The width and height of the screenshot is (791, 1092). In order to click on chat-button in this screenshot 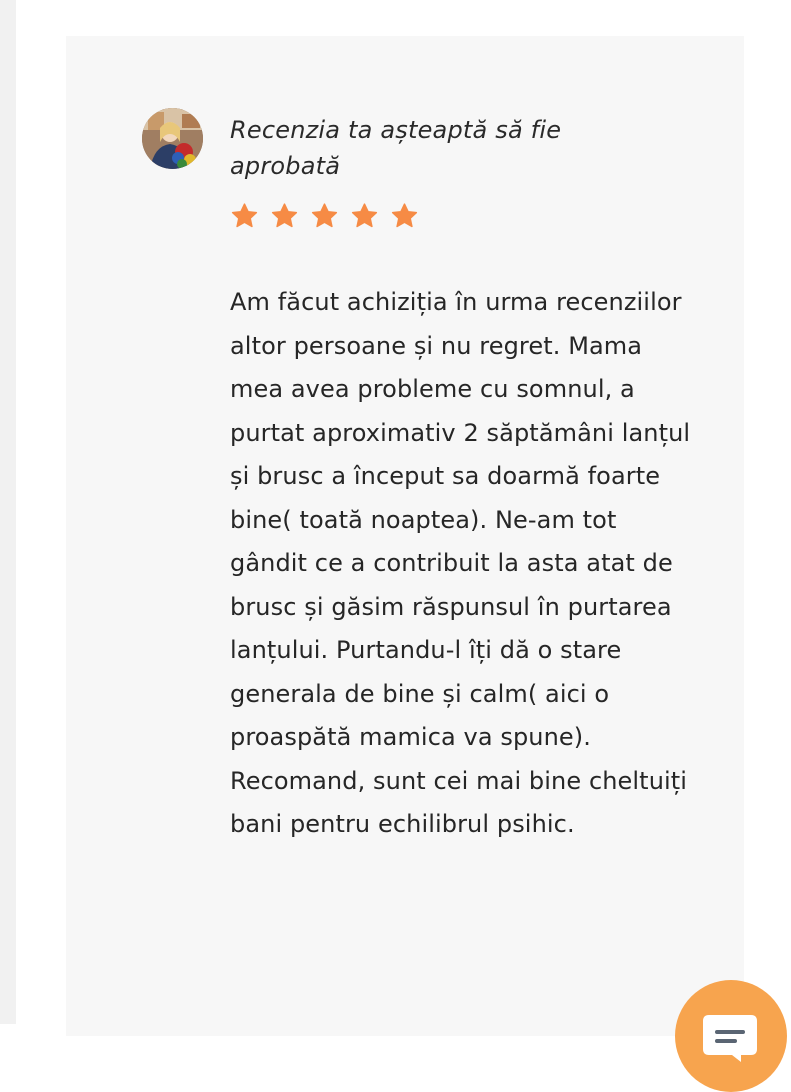, I will do `click(731, 1036)`.